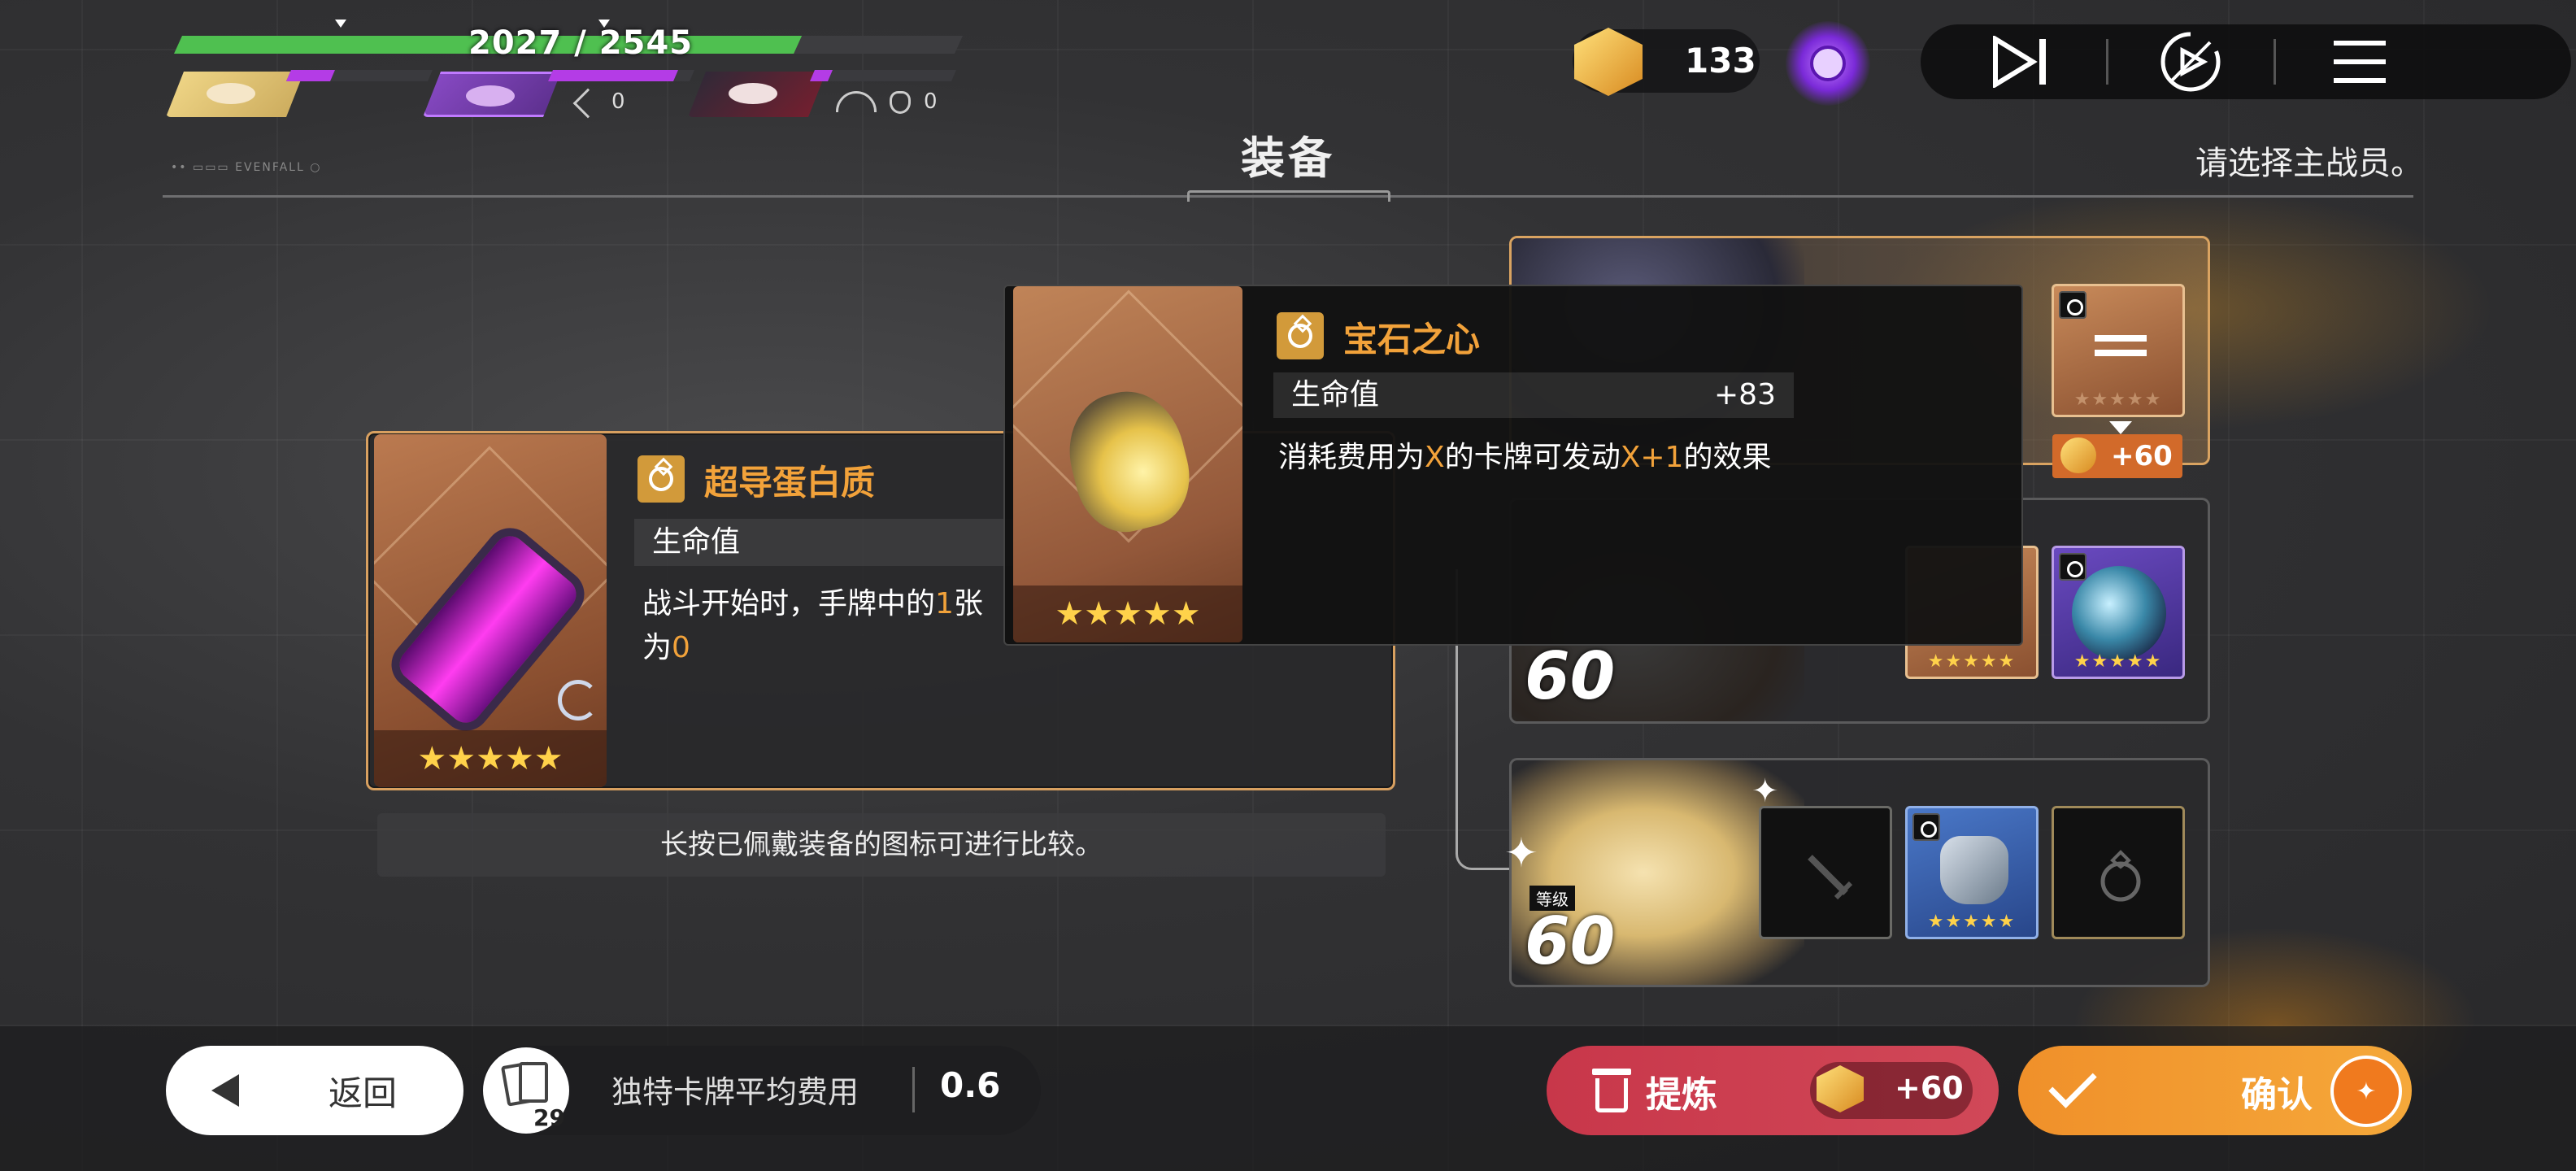 The width and height of the screenshot is (2576, 1171). I want to click on relic-button, so click(1828, 64).